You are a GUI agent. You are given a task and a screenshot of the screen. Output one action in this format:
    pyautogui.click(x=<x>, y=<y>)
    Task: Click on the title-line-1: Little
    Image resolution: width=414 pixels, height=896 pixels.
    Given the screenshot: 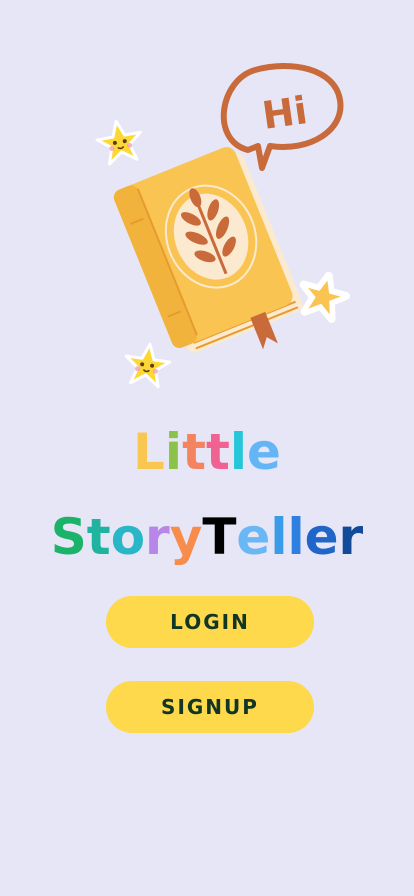 What is the action you would take?
    pyautogui.click(x=207, y=452)
    